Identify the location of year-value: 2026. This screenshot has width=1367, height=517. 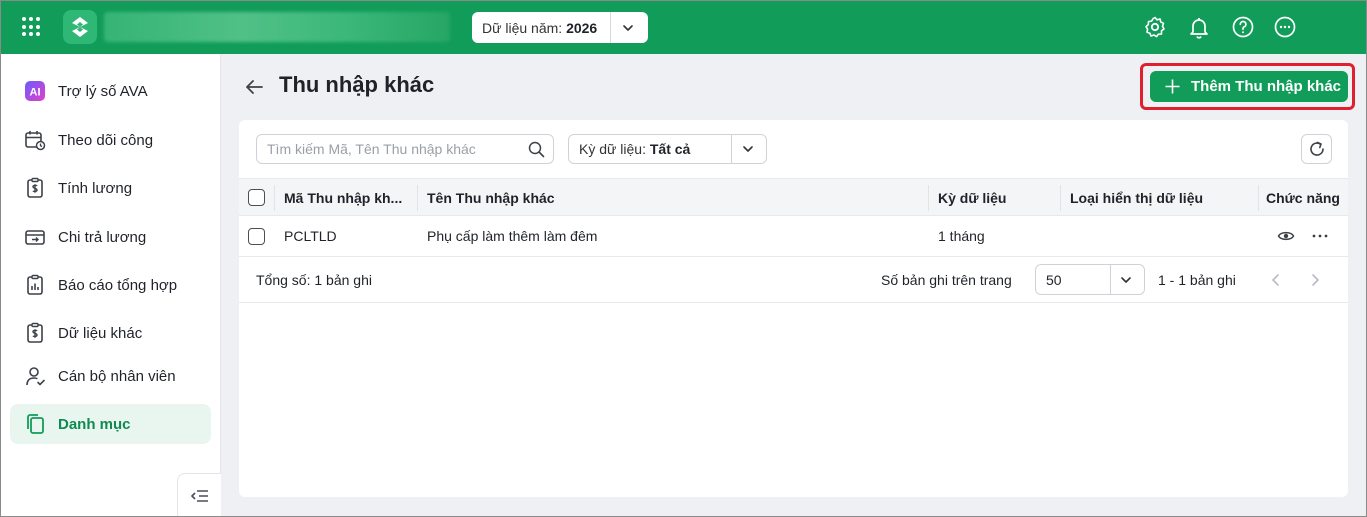
(582, 27).